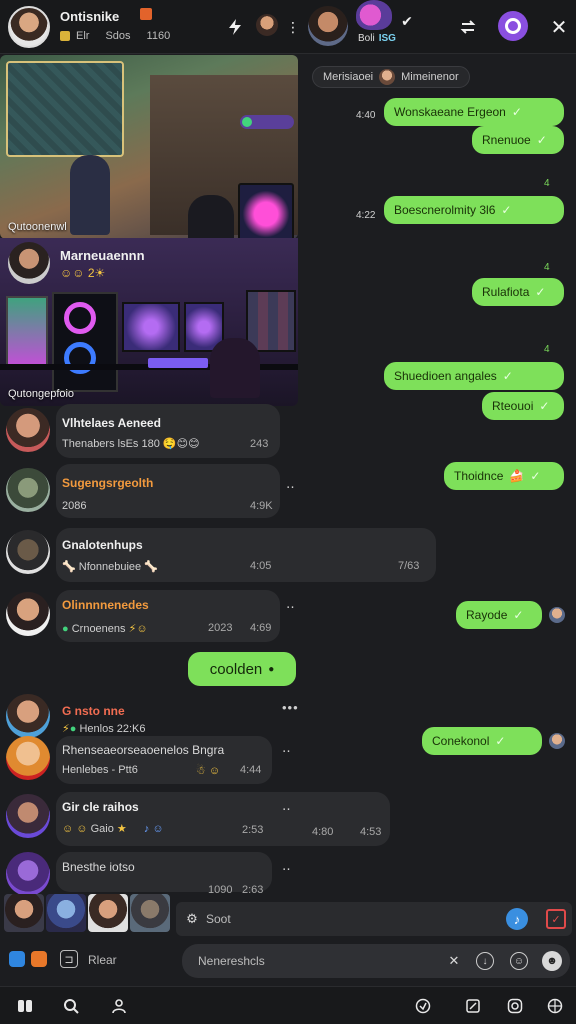 This screenshot has height=1024, width=576. Describe the element at coordinates (218, 919) in the screenshot. I see `search-text: Soot` at that location.